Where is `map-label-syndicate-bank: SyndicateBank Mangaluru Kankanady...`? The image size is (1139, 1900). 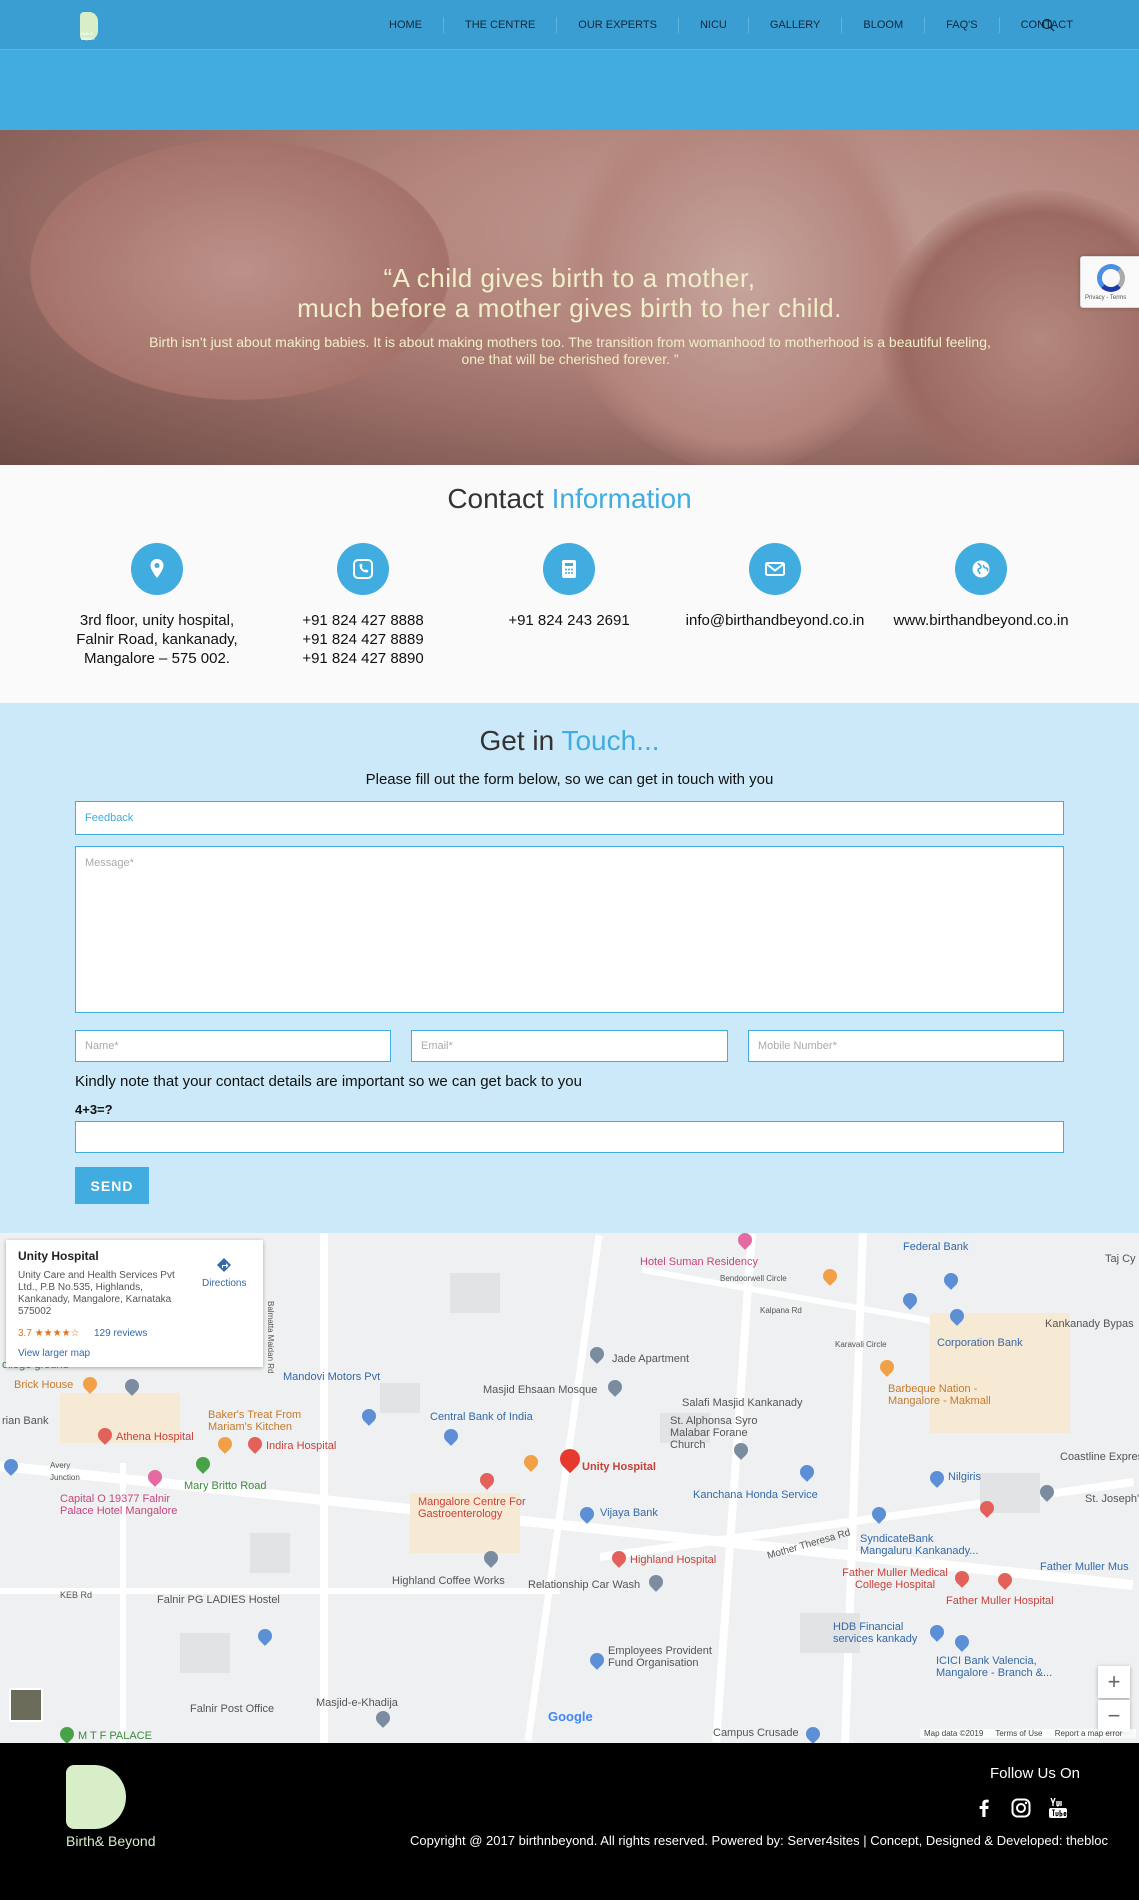 map-label-syndicate-bank: SyndicateBank Mangaluru Kankanady... is located at coordinates (920, 1545).